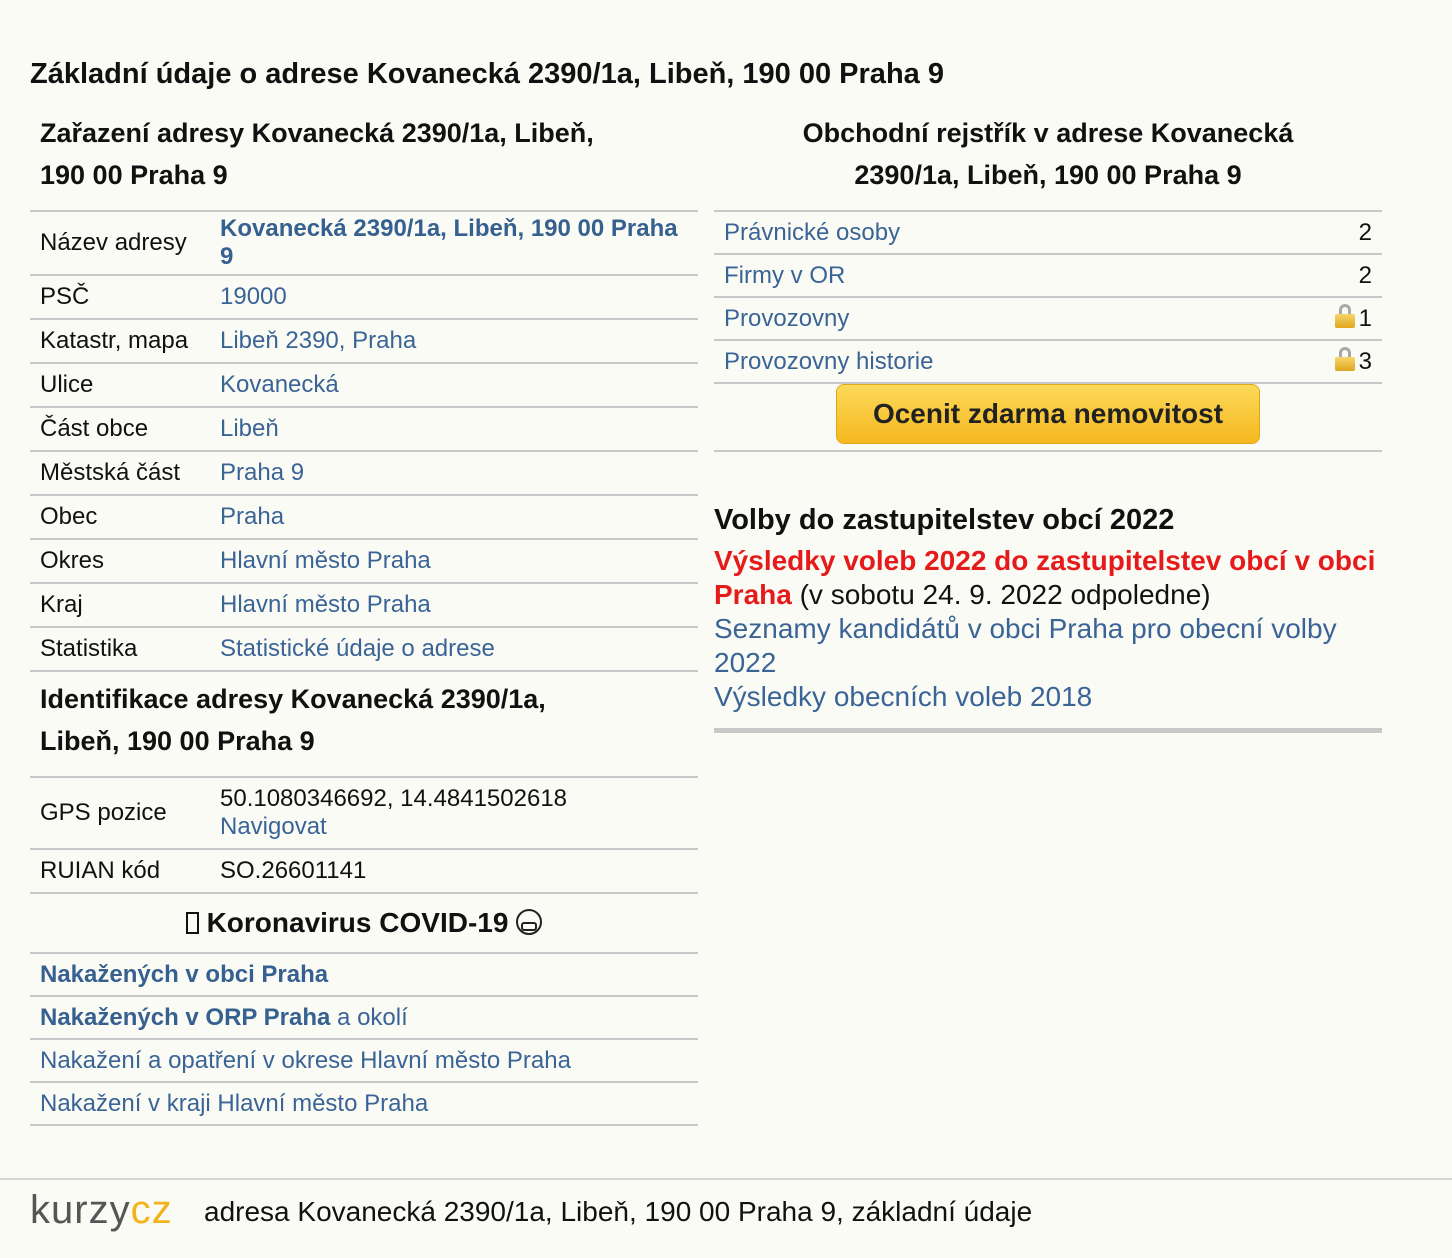  I want to click on ulice-link: Kovanecká, so click(279, 384).